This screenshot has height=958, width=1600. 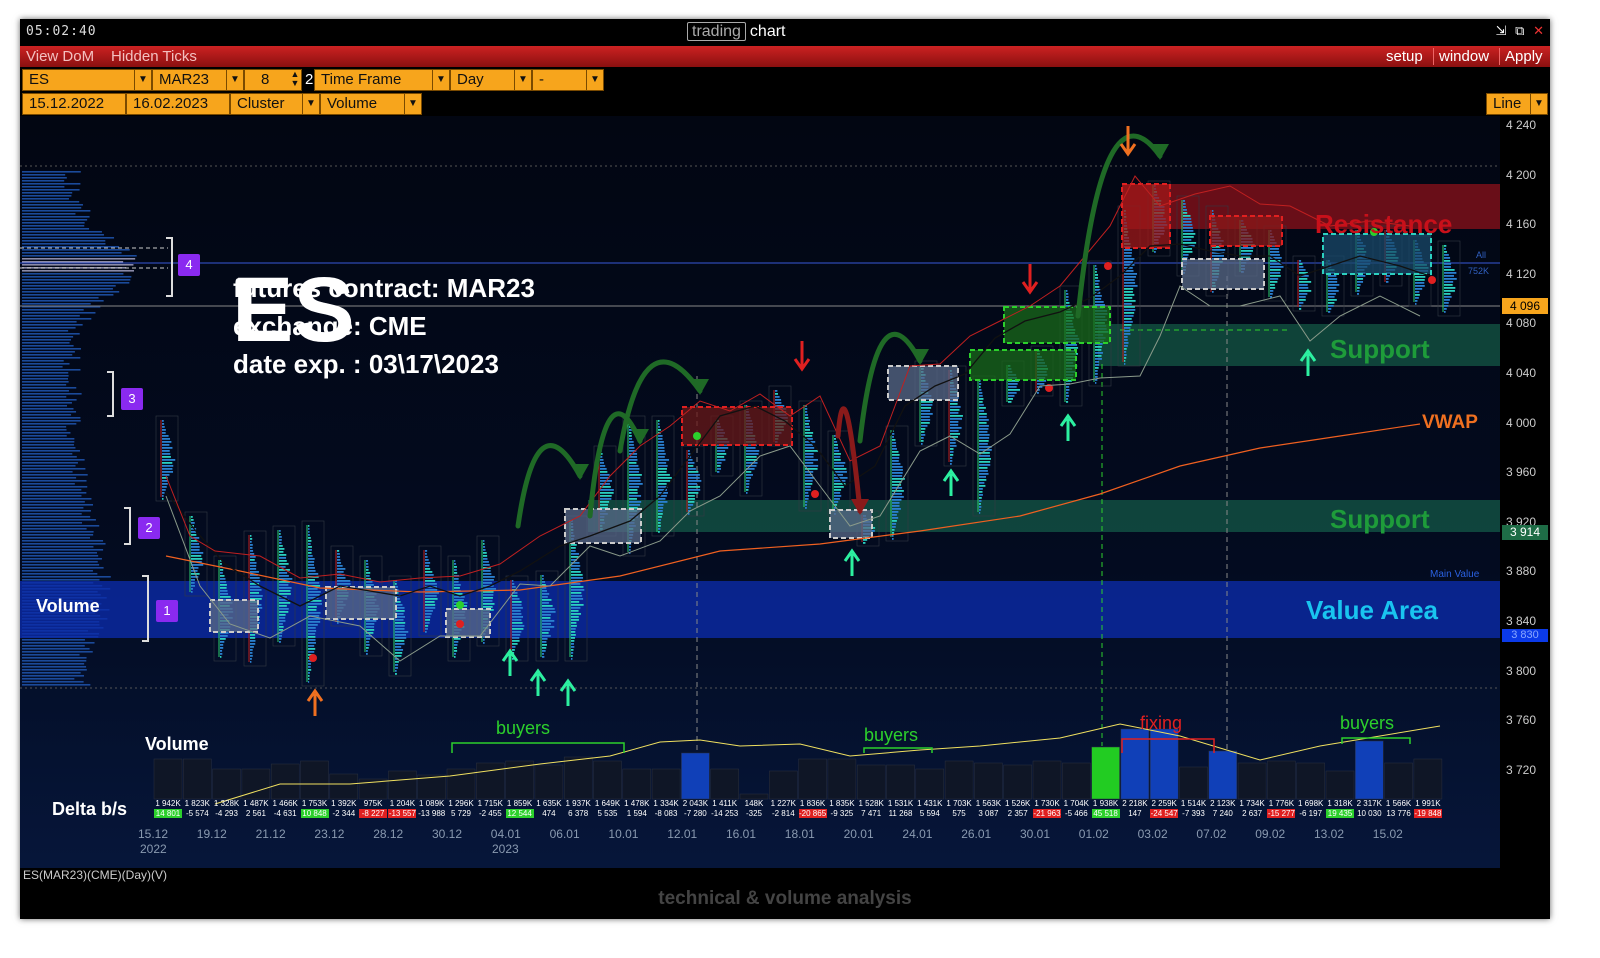 I want to click on support-top-label: Support, so click(x=1380, y=349).